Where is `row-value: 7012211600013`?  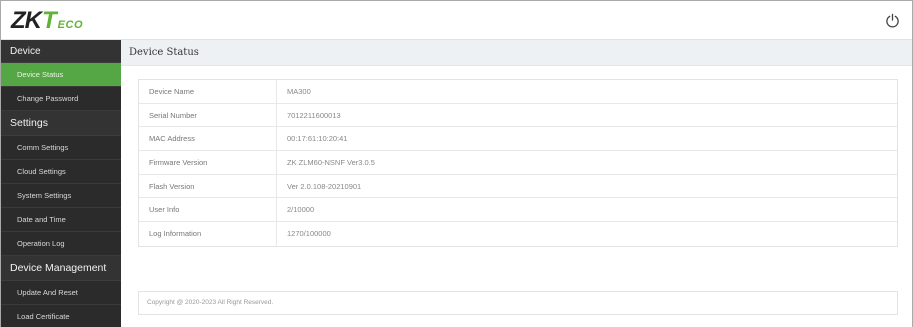
row-value: 7012211600013 is located at coordinates (314, 115).